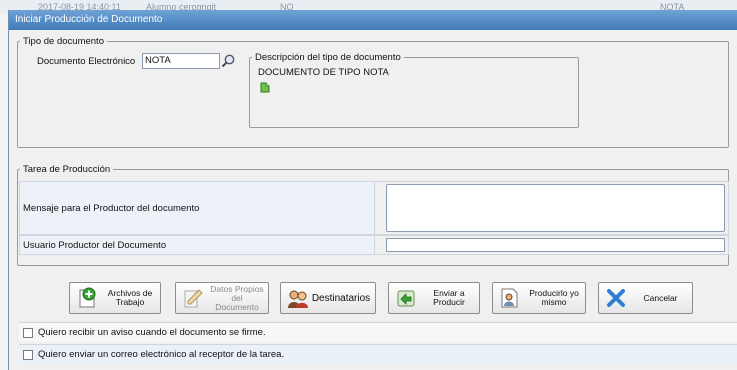 This screenshot has height=370, width=737. I want to click on archivos-trabajo-button: Archivos de Trabajo, so click(115, 298).